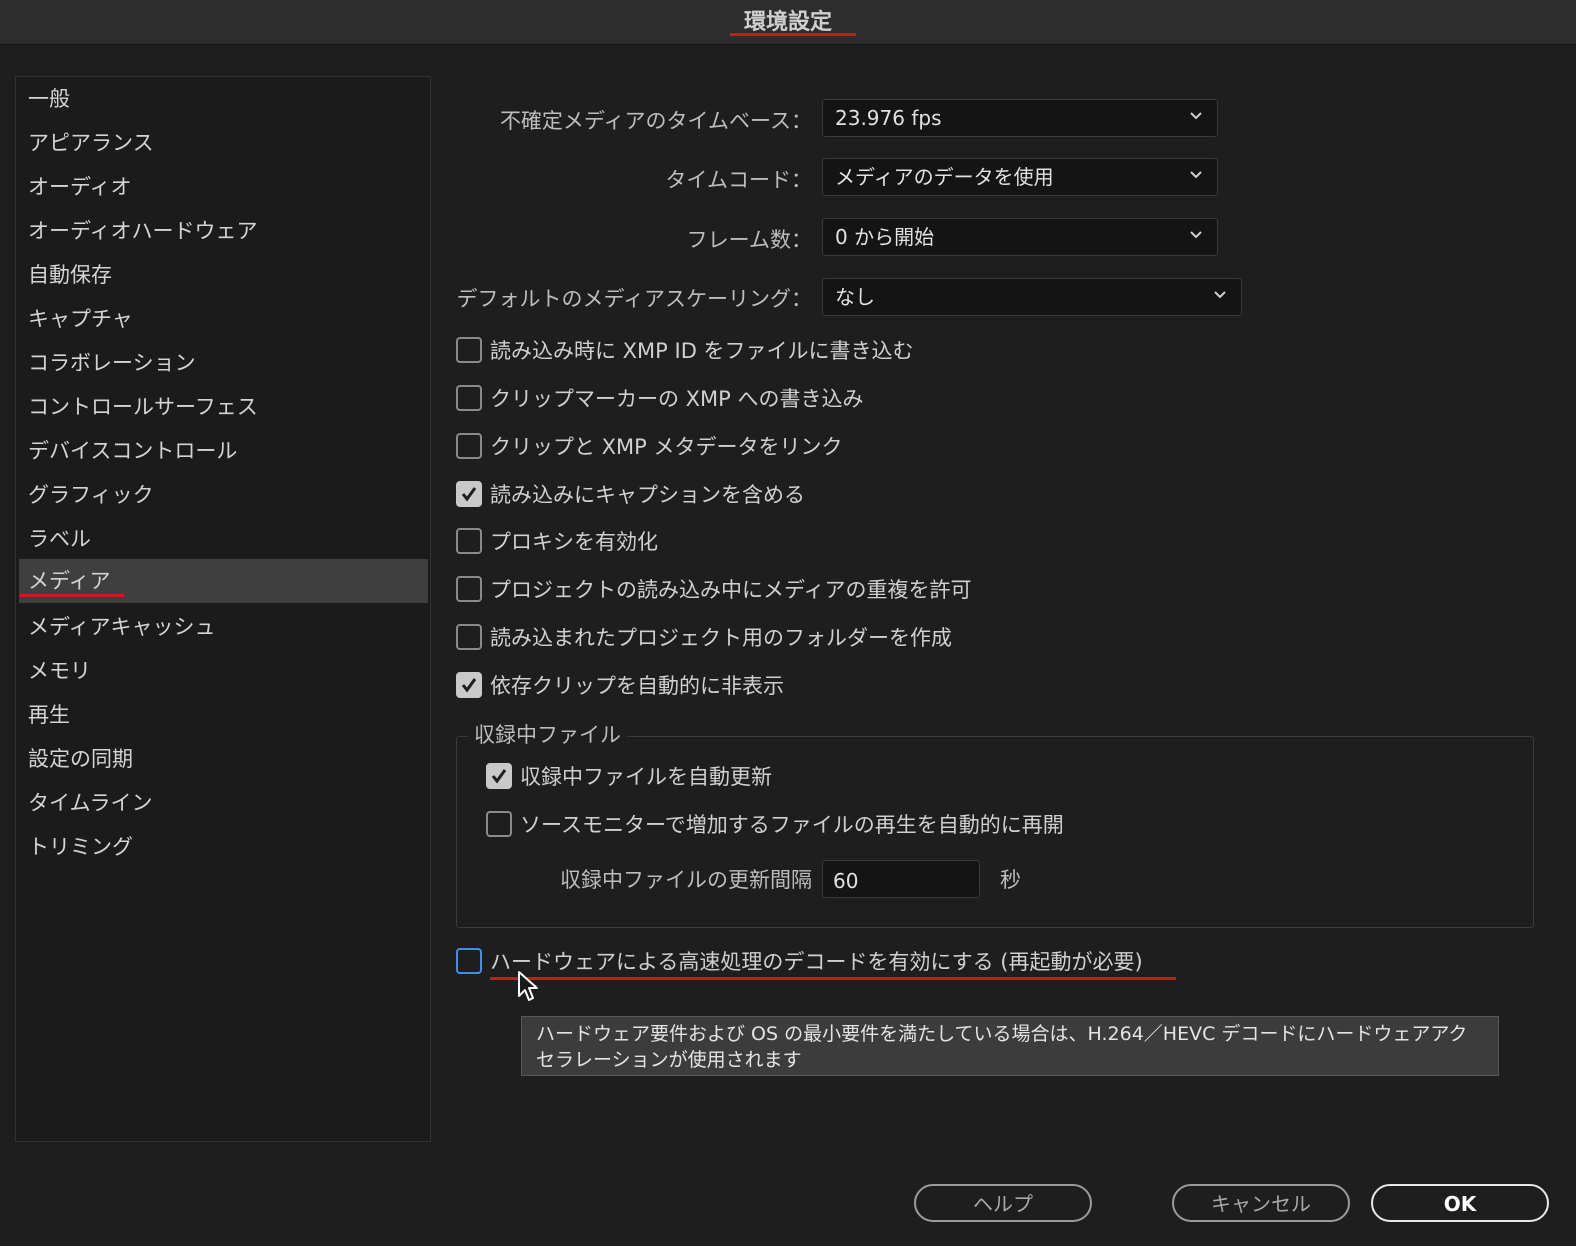 Image resolution: width=1576 pixels, height=1246 pixels. I want to click on sidebar-item-graphics: グラフィック, so click(223, 495).